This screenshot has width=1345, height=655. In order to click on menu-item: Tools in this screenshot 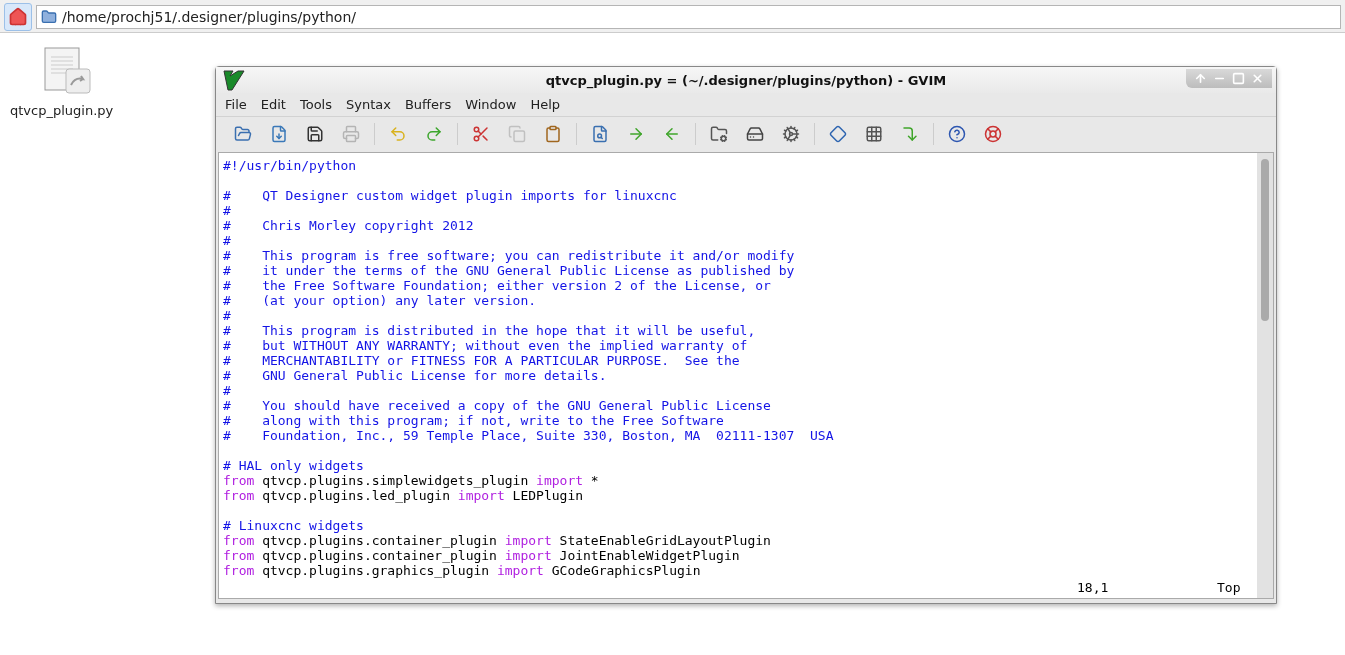, I will do `click(315, 104)`.